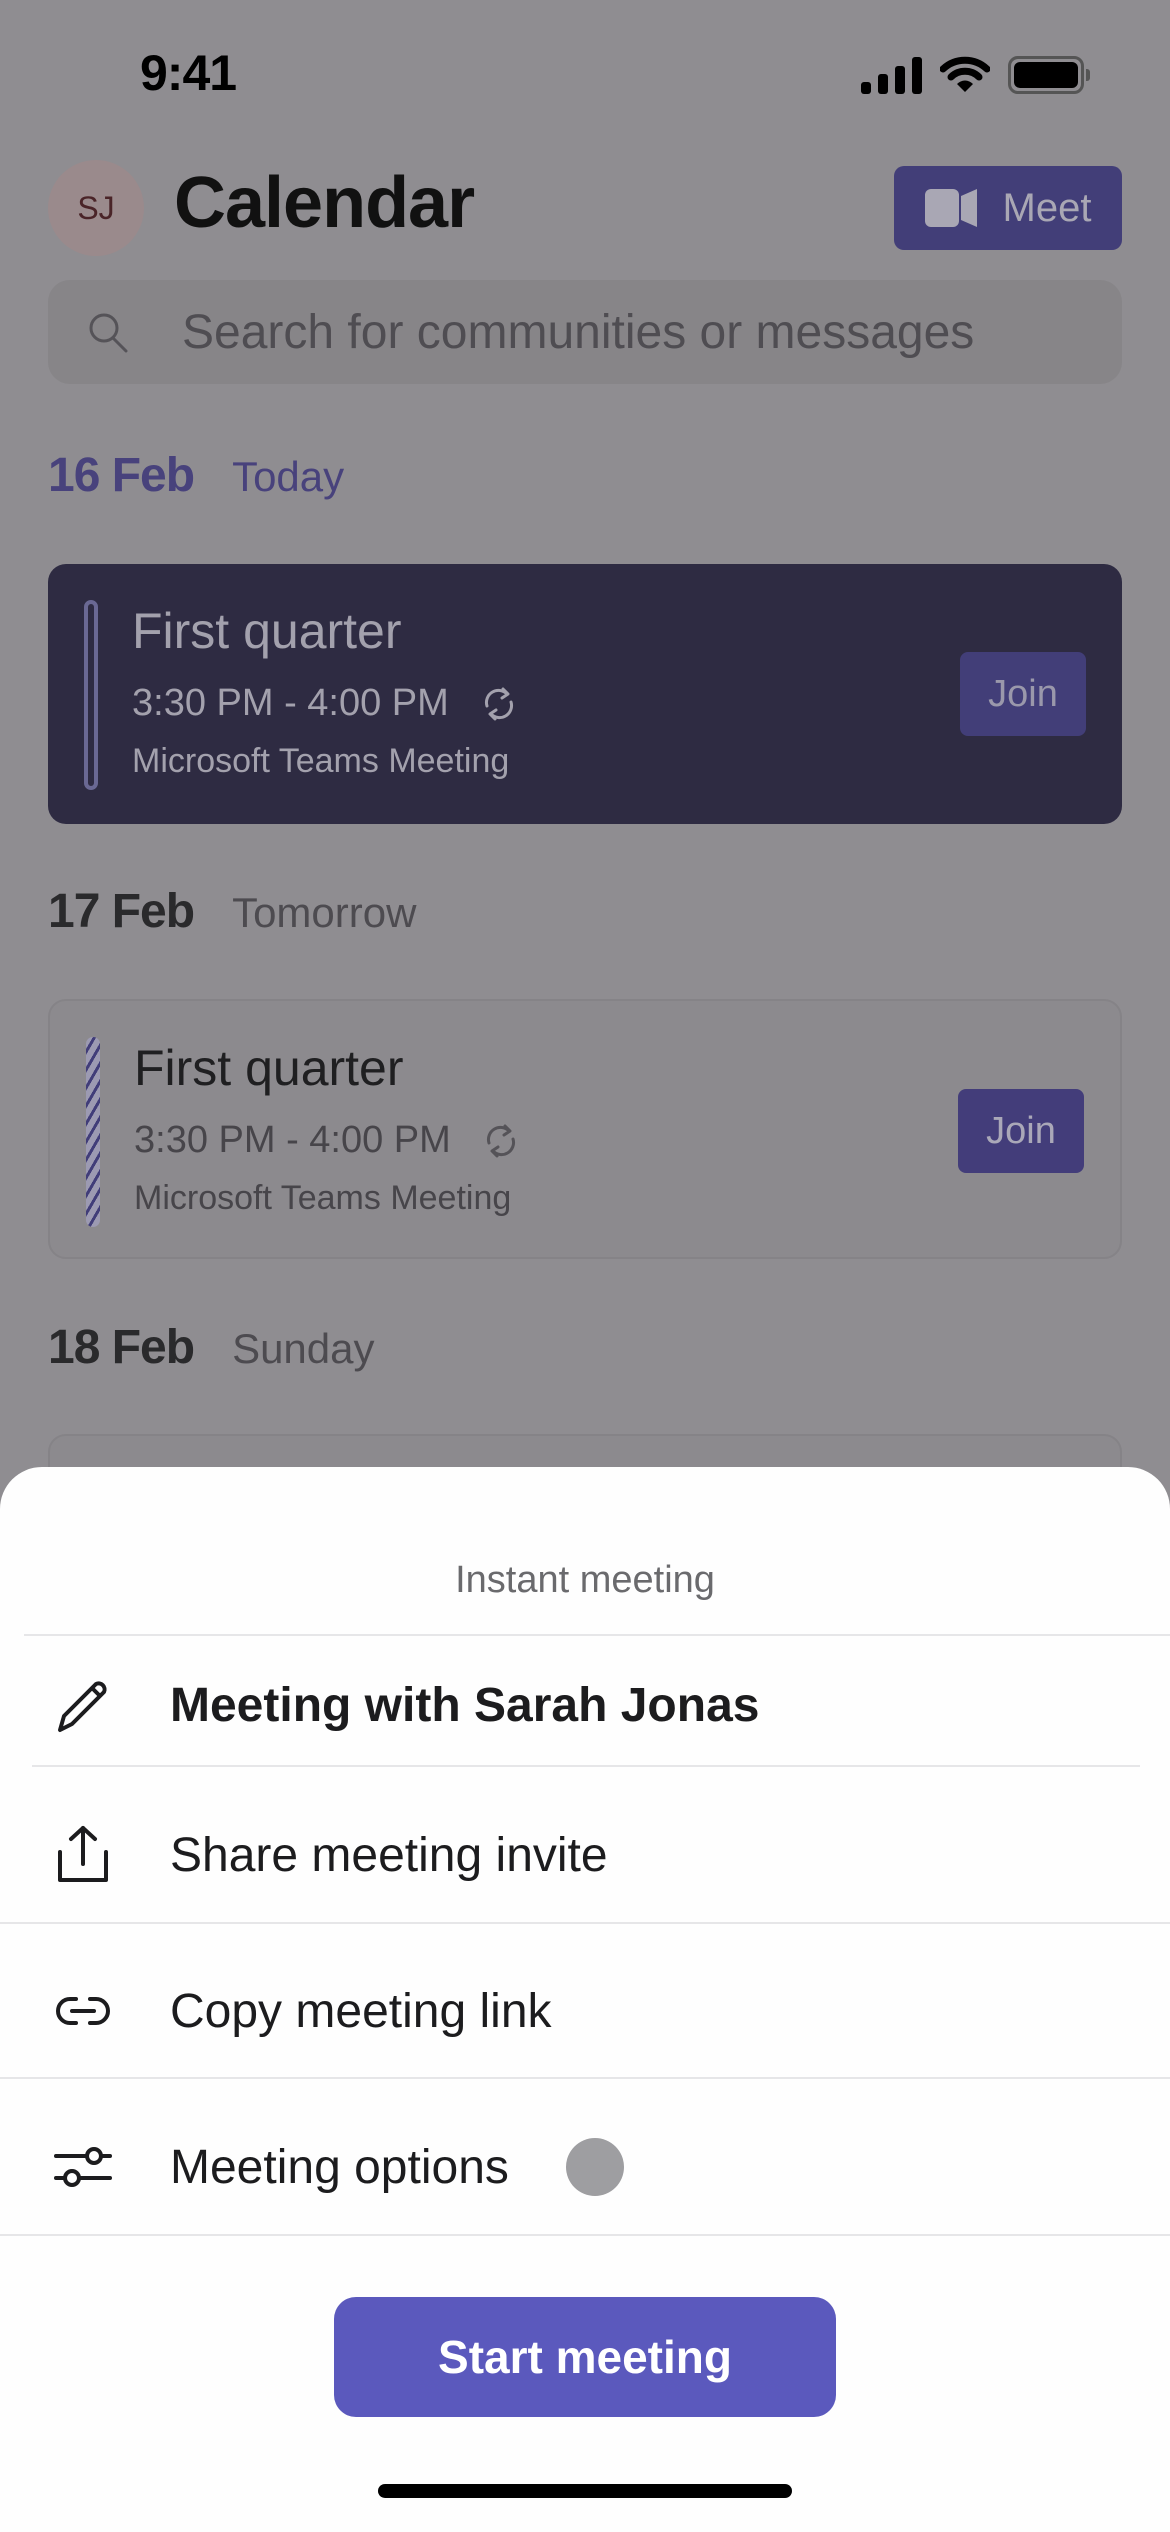 Image resolution: width=1170 pixels, height=2532 pixels. What do you see at coordinates (303, 1348) in the screenshot?
I see `day-label: Sunday` at bounding box center [303, 1348].